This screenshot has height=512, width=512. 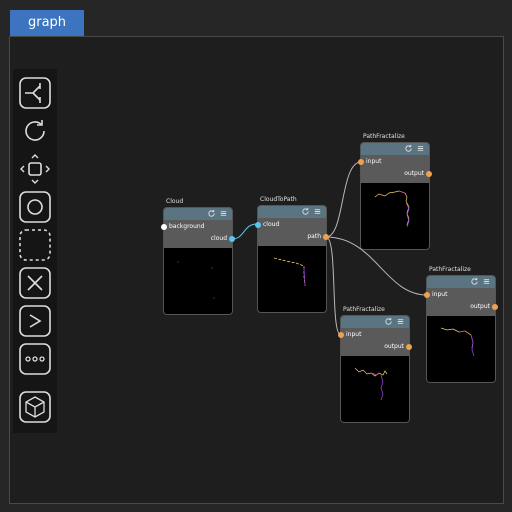 What do you see at coordinates (35, 93) in the screenshot?
I see `branch-icon` at bounding box center [35, 93].